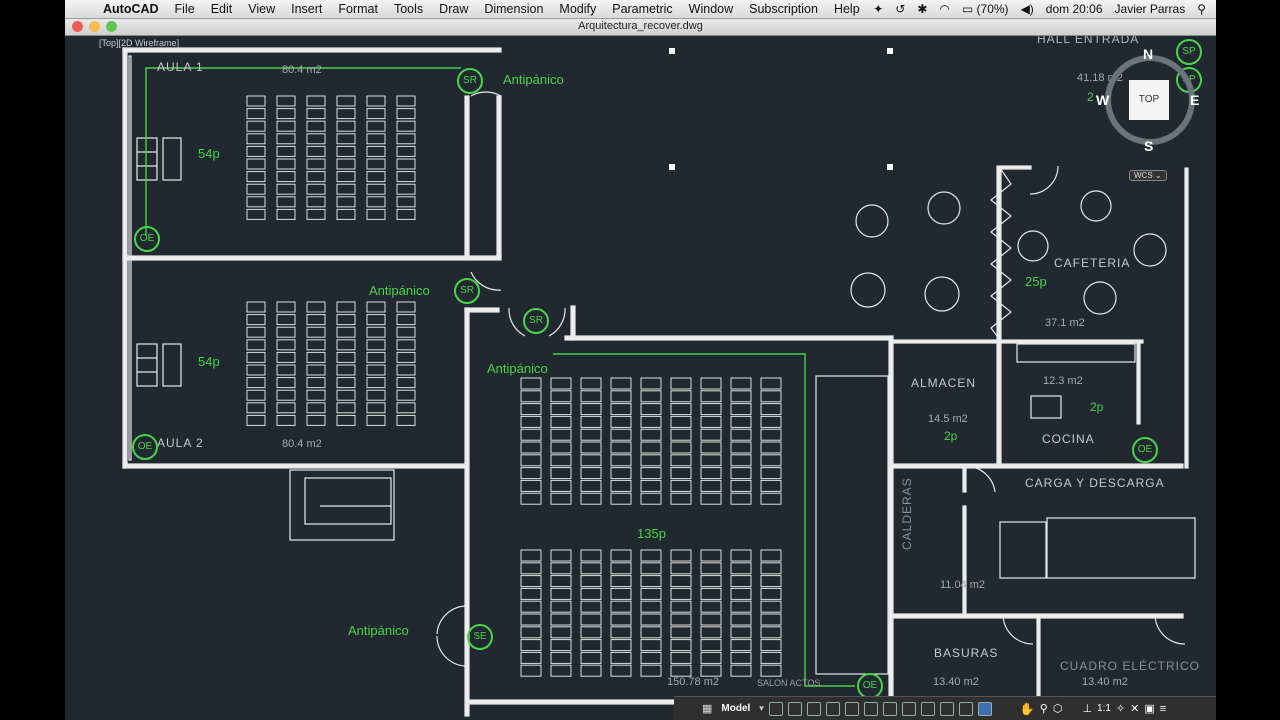 The width and height of the screenshot is (1280, 720). What do you see at coordinates (1148, 175) in the screenshot?
I see `wcs-menu: WCS ⌄` at bounding box center [1148, 175].